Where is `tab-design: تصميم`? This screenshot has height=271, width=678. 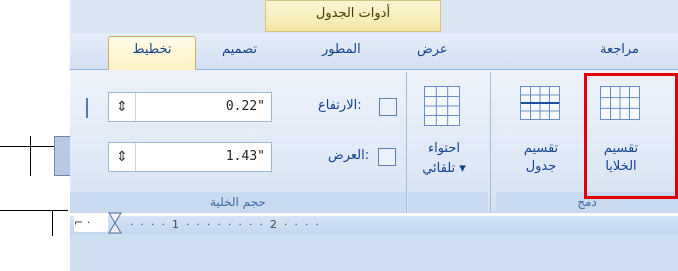
tab-design: تصميم is located at coordinates (239, 49).